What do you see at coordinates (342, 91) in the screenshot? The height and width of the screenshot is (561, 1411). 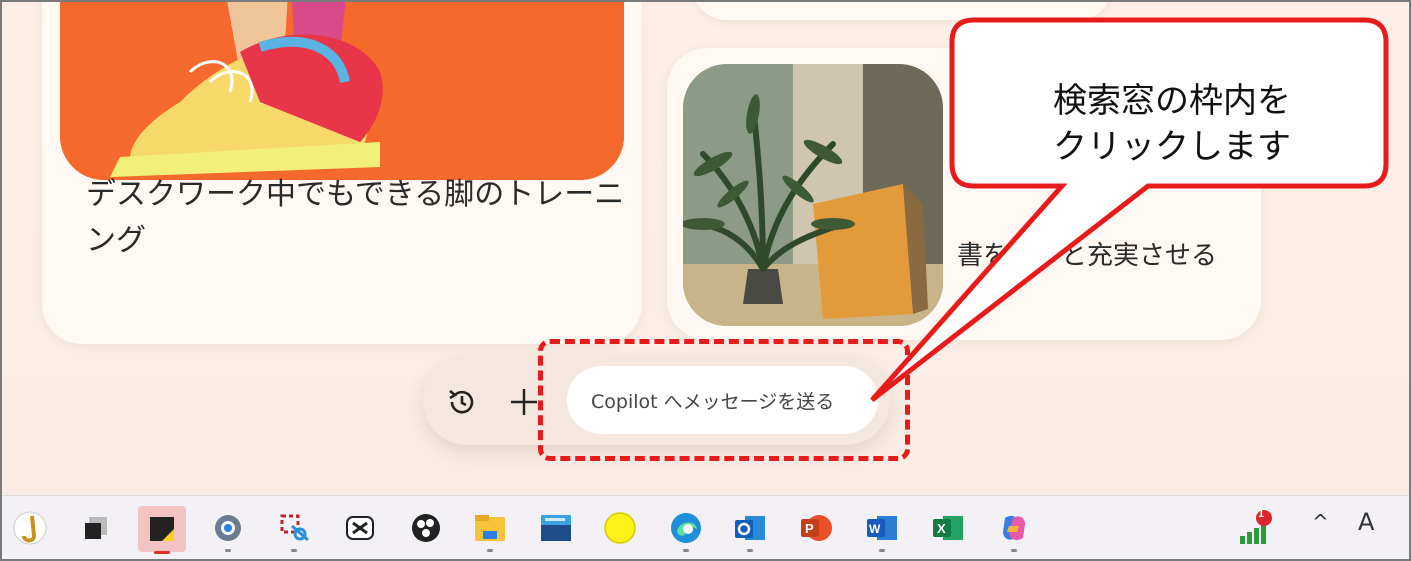 I see `shoe-illustration-image` at bounding box center [342, 91].